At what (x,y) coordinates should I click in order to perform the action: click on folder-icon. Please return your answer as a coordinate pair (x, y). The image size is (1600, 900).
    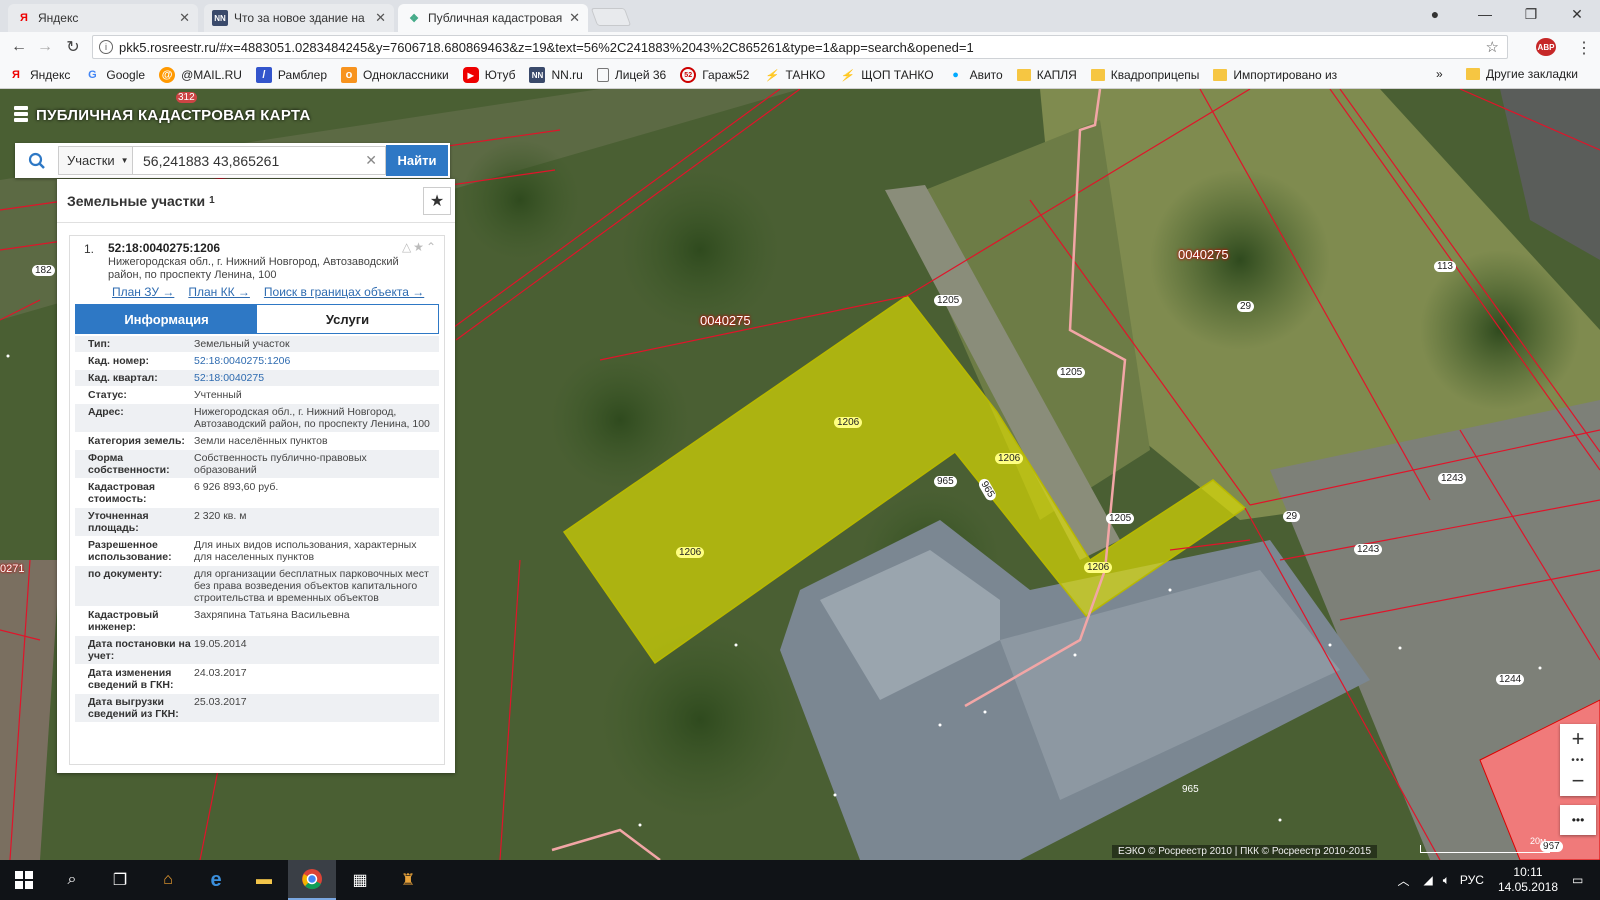
    Looking at the image, I should click on (1023, 75).